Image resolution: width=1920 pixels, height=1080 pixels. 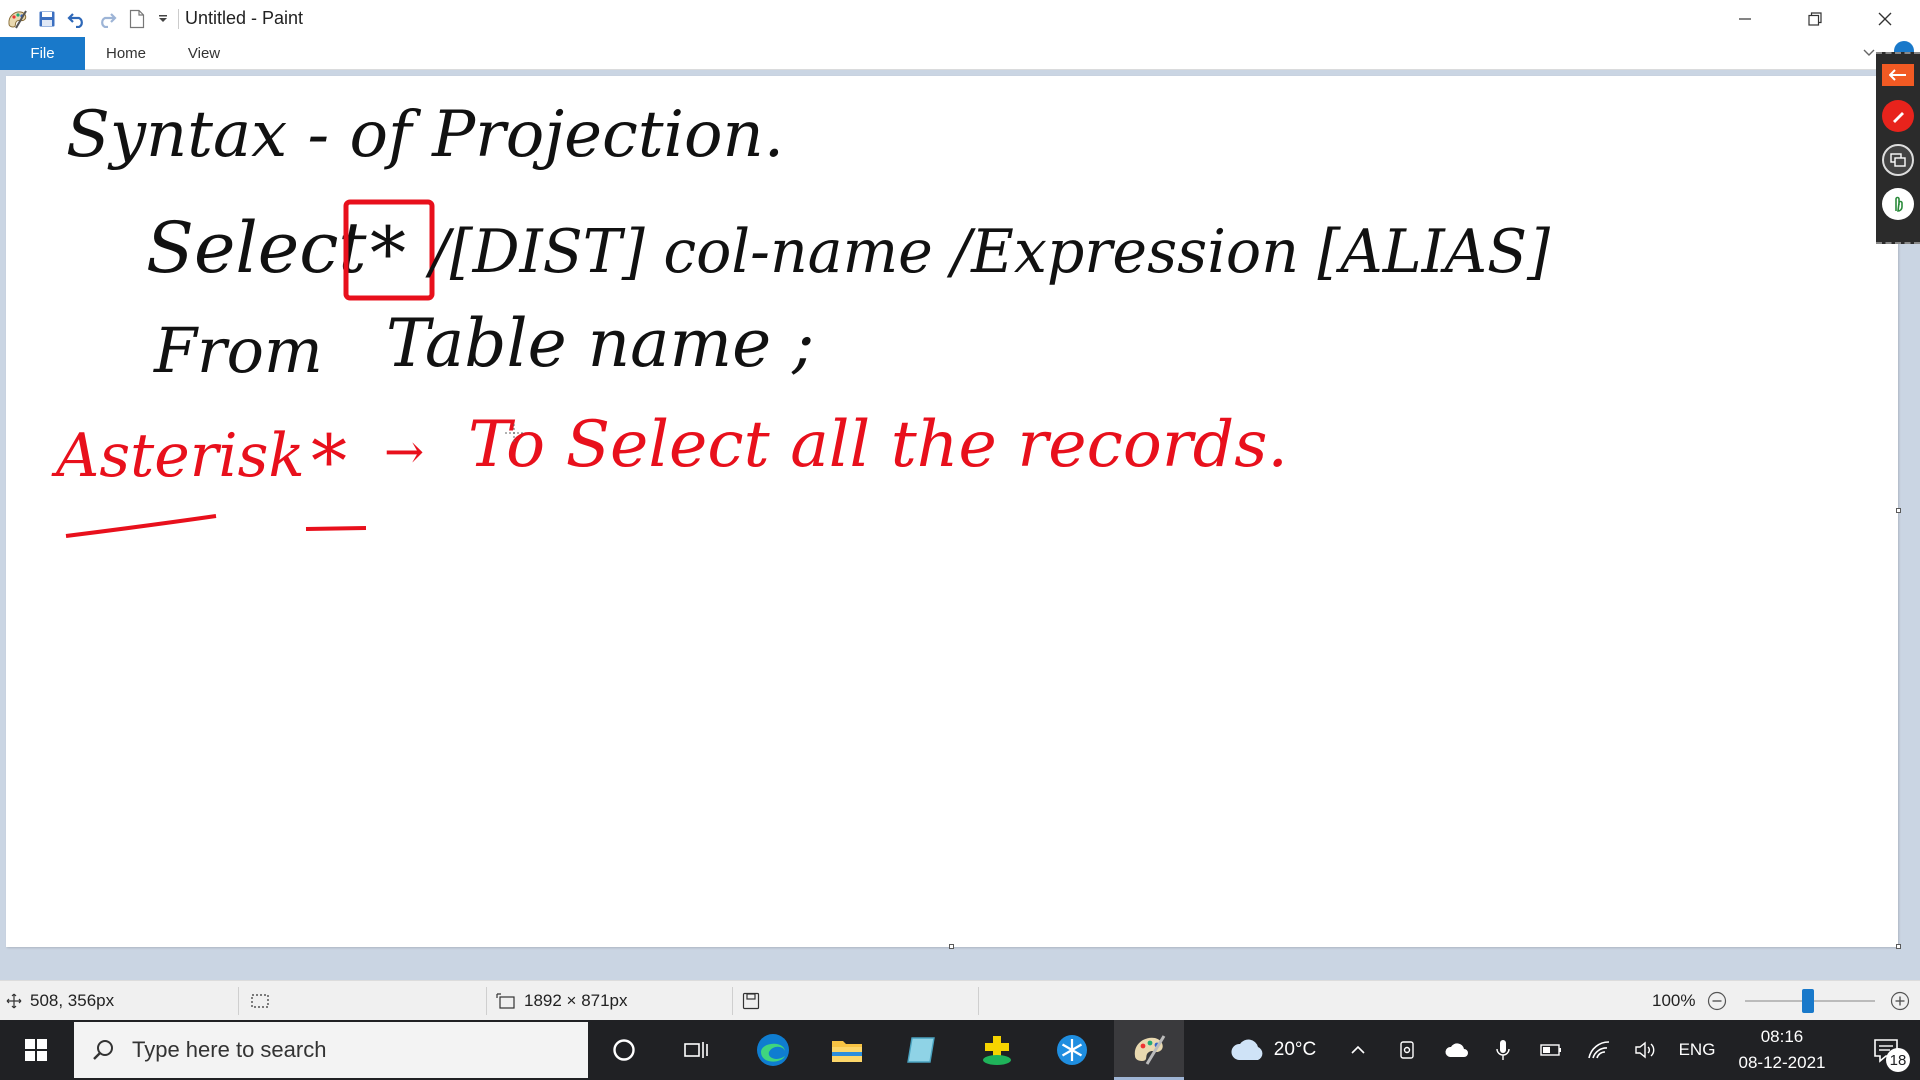 I want to click on pen-draw-icon, so click(x=1898, y=116).